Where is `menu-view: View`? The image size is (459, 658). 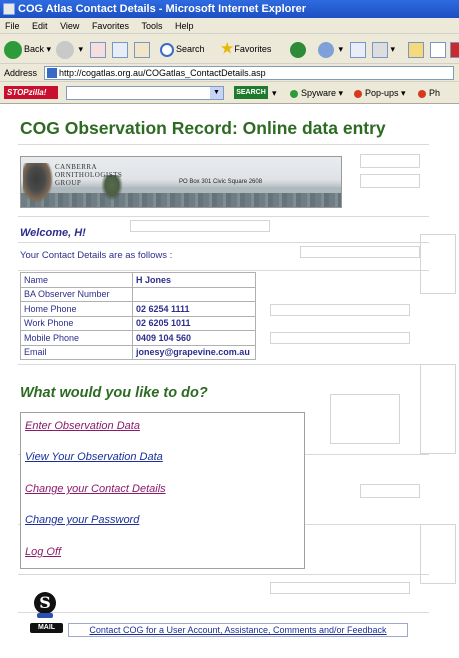 menu-view: View is located at coordinates (69, 26).